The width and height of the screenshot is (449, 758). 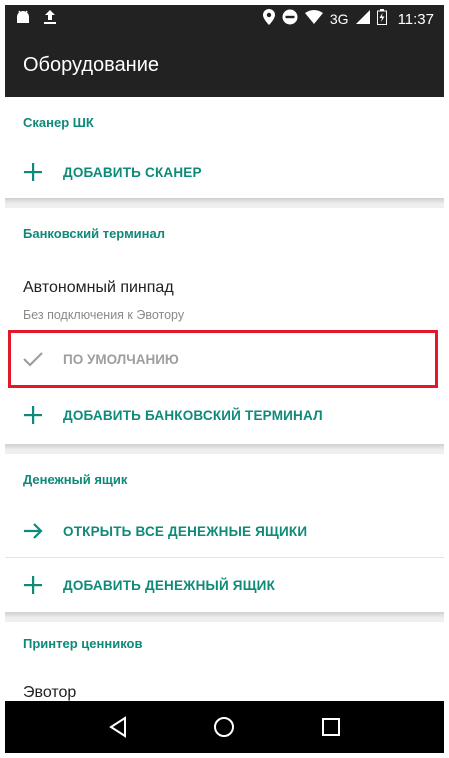 What do you see at coordinates (339, 19) in the screenshot?
I see `network-type: 3G` at bounding box center [339, 19].